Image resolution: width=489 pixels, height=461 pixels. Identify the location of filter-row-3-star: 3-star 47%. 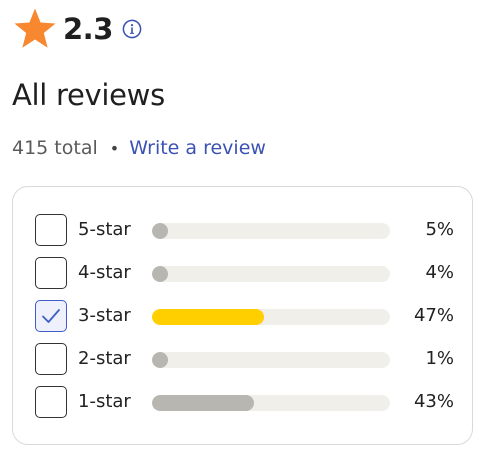
(243, 317).